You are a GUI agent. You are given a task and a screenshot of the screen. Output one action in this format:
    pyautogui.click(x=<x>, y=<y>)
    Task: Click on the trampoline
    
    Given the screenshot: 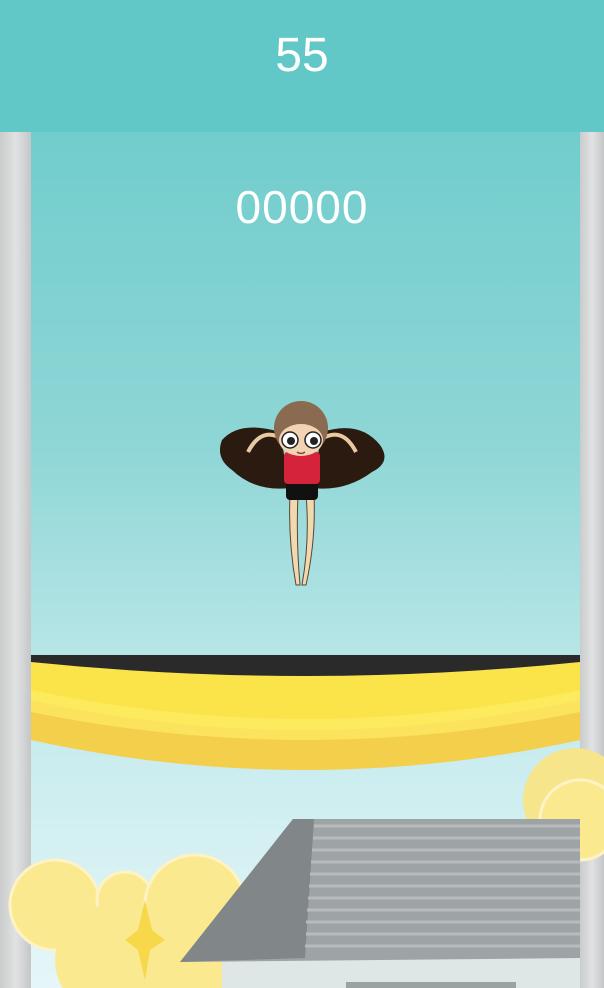 What is the action you would take?
    pyautogui.click(x=305, y=712)
    